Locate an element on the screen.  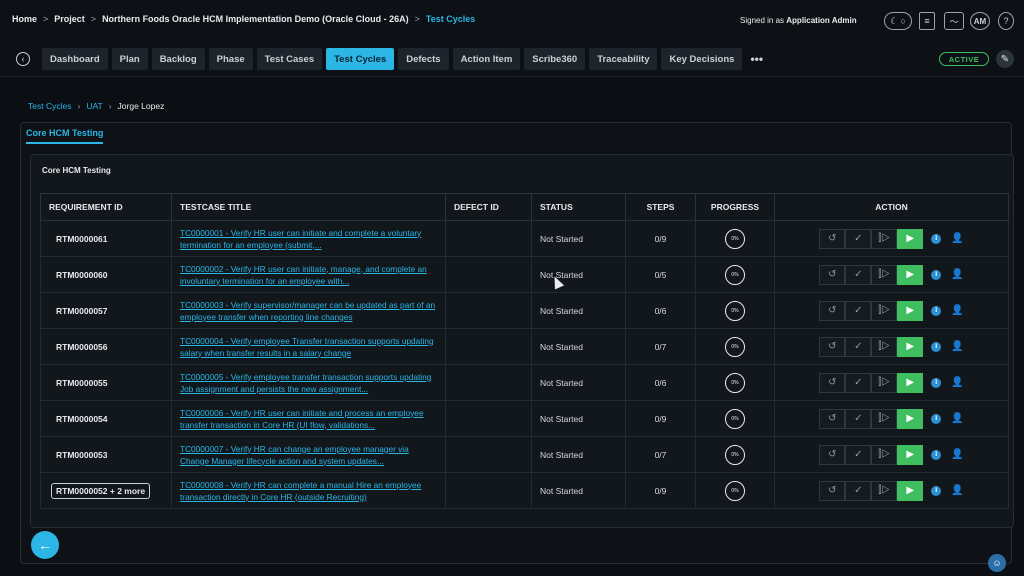
tab-plan: Plan is located at coordinates (129, 59).